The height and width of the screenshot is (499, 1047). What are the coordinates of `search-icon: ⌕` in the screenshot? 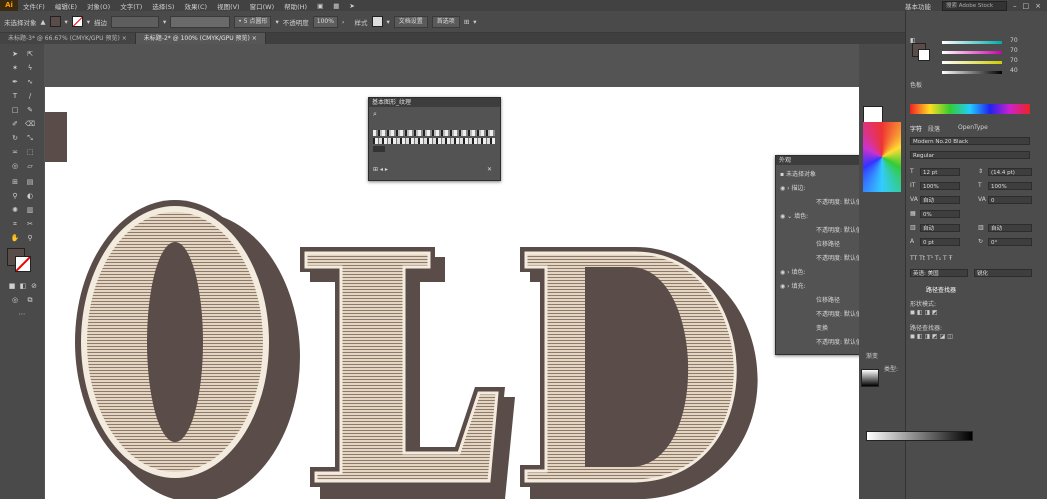 It's located at (375, 114).